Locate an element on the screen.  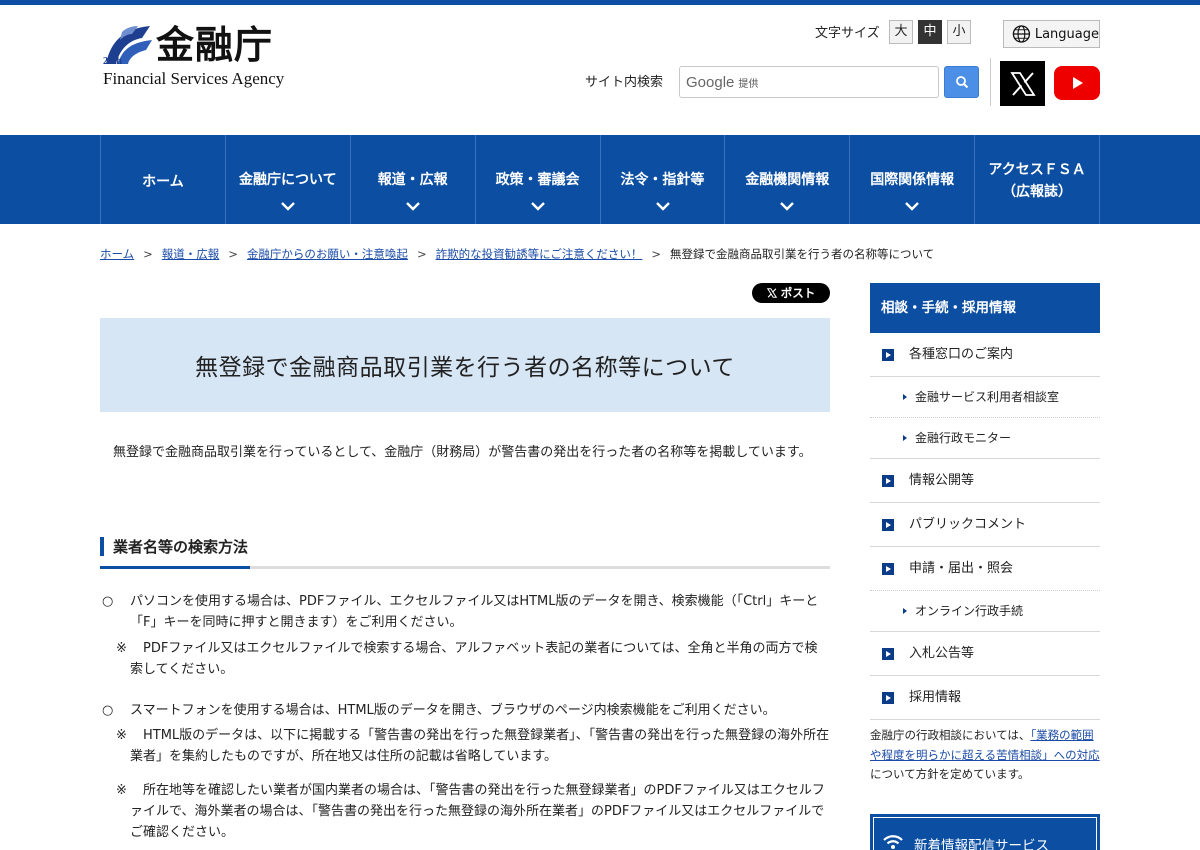
language-button: Language is located at coordinates (1051, 34).